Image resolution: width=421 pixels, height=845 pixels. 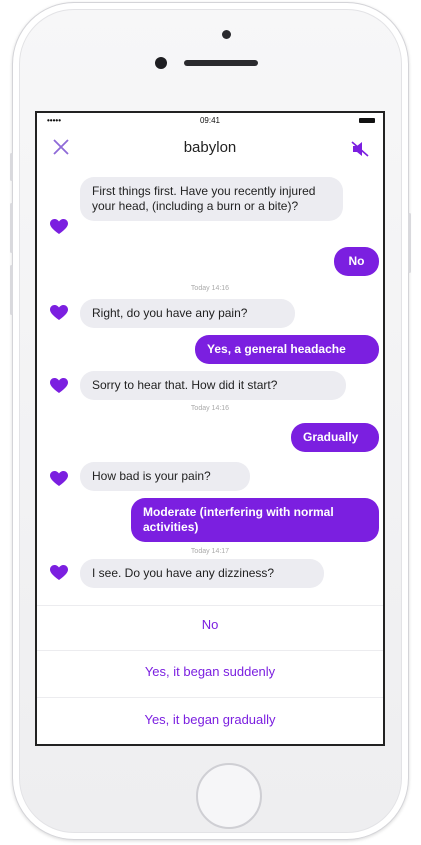 What do you see at coordinates (210, 719) in the screenshot?
I see `option-began-gradually: Yes, it began gradually` at bounding box center [210, 719].